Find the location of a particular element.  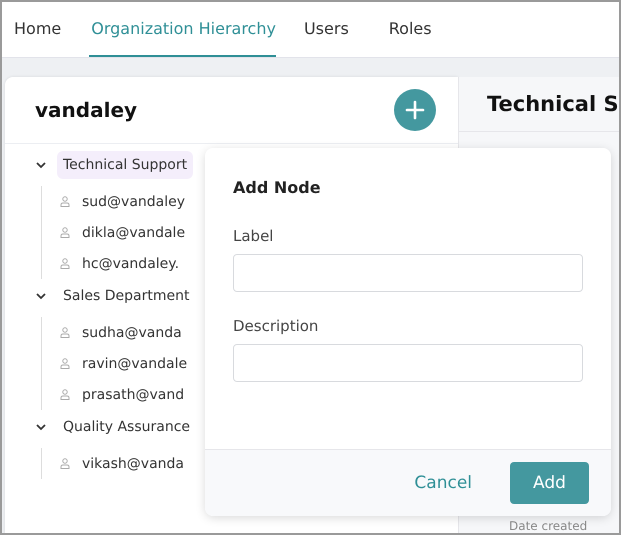

tree-node: Sales Department is located at coordinates (126, 296).